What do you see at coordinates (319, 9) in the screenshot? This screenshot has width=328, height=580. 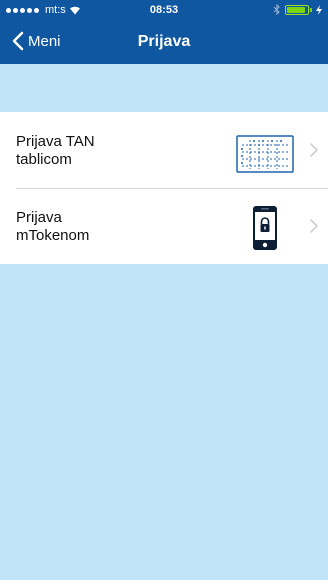 I see `charging-bolt-icon` at bounding box center [319, 9].